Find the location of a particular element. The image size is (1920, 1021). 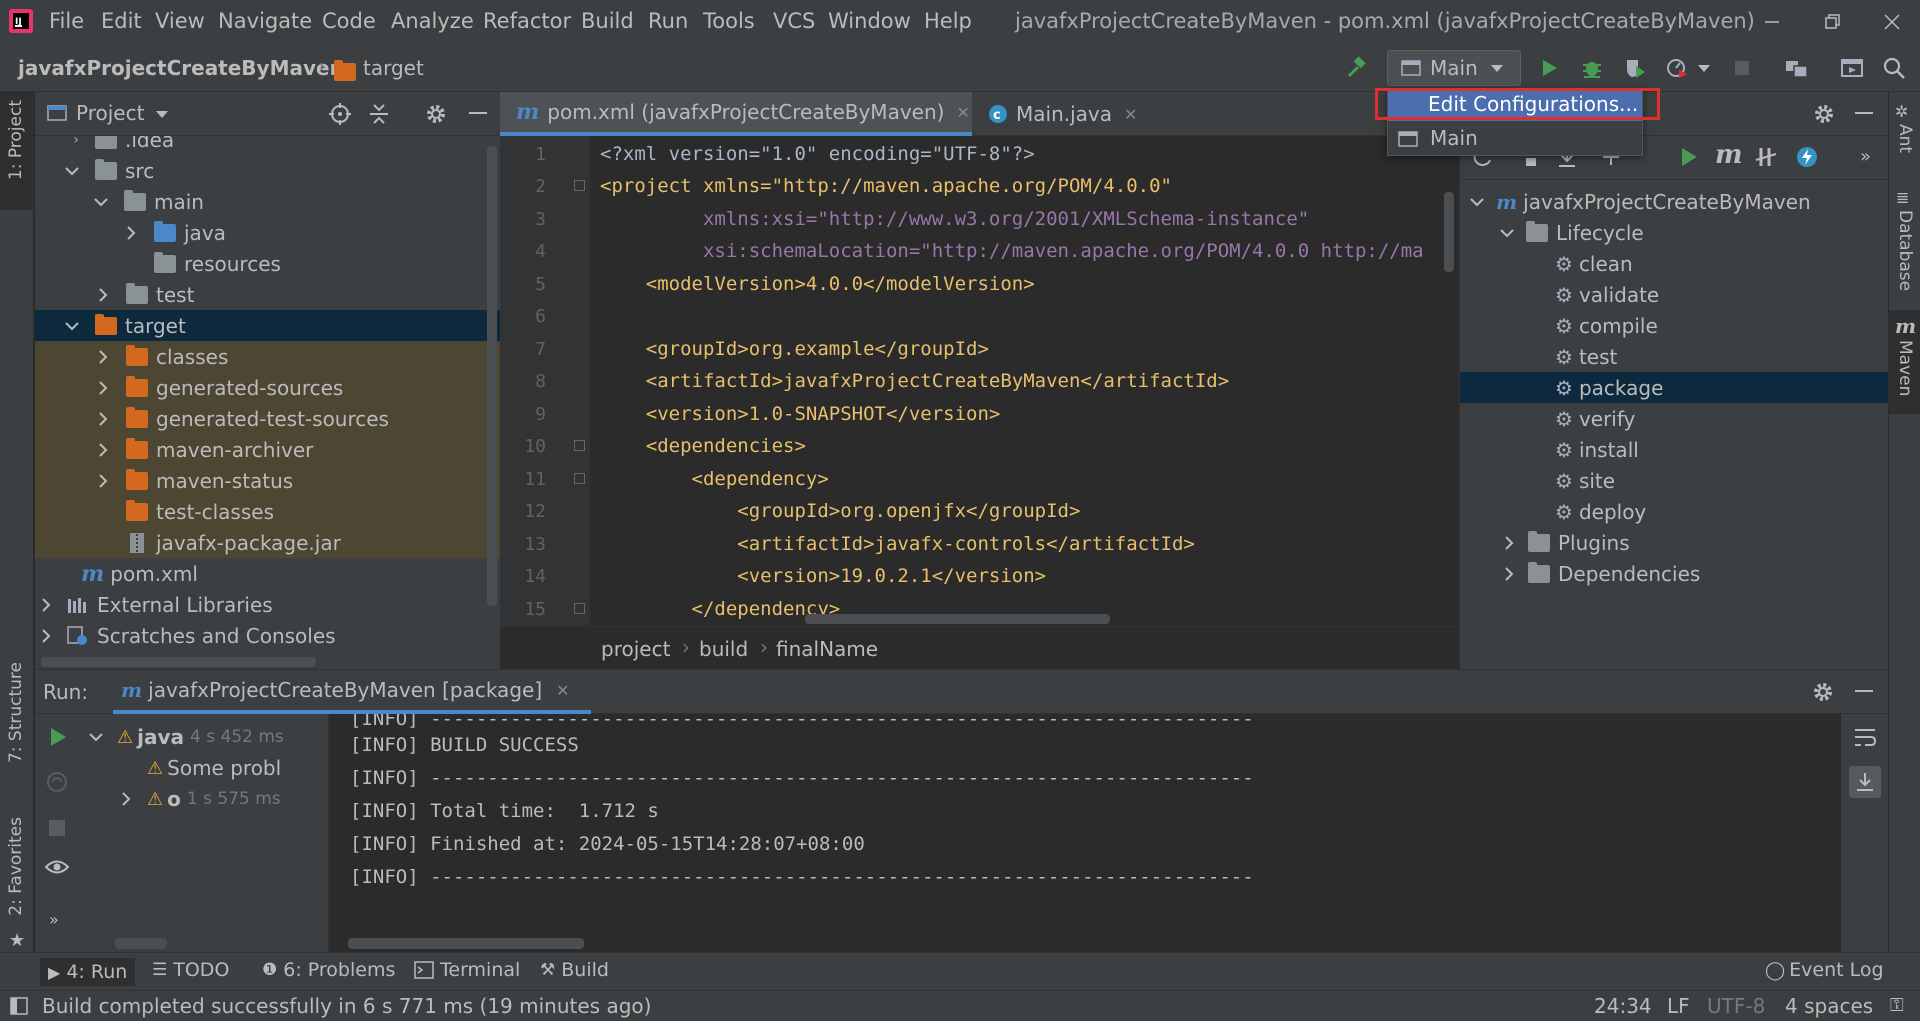

maven-dependencies: Dependencies is located at coordinates (1674, 573).